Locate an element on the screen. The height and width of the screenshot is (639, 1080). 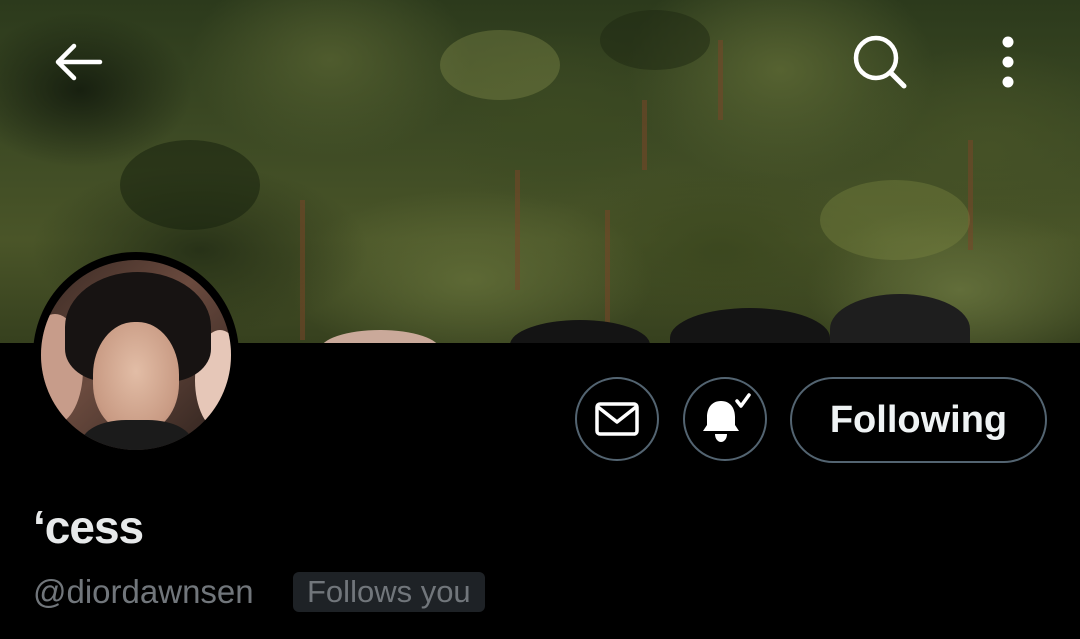
username-handle: @diordawnsen is located at coordinates (143, 591).